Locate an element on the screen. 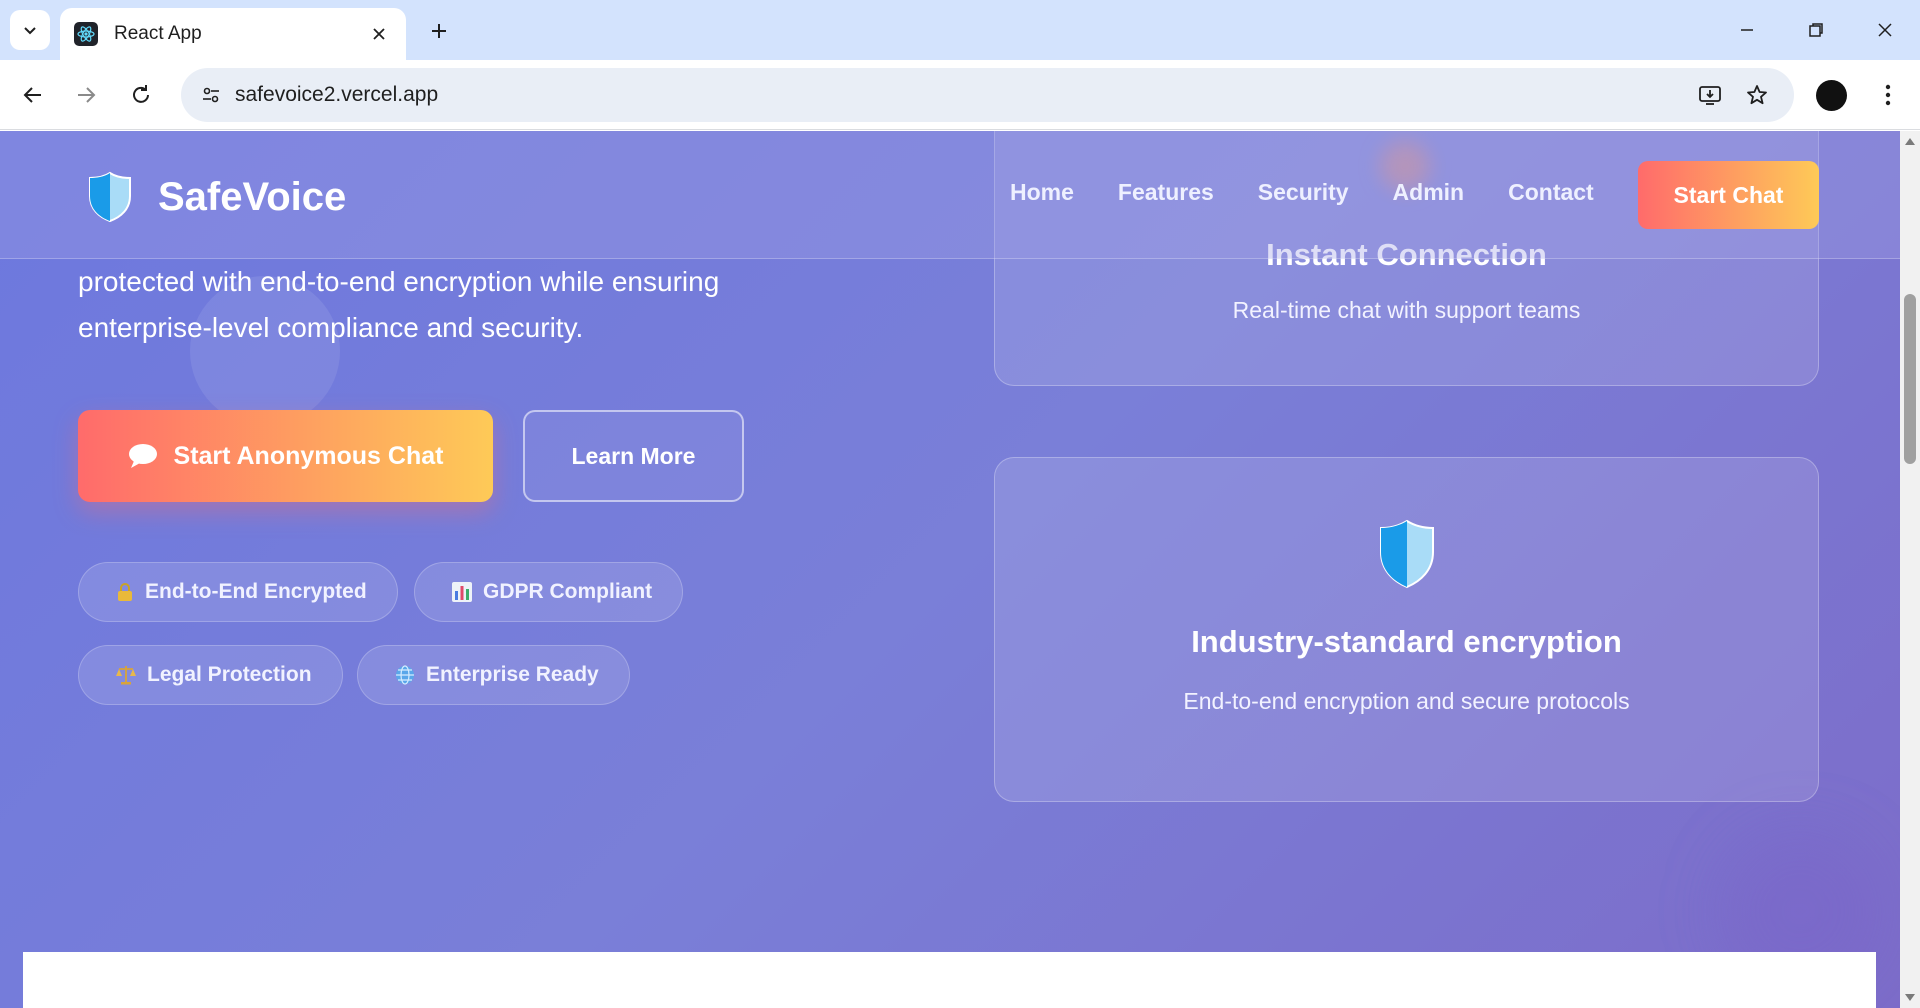 This screenshot has width=1920, height=1008. address-bar: safevoice2.vercel.app is located at coordinates (987, 95).